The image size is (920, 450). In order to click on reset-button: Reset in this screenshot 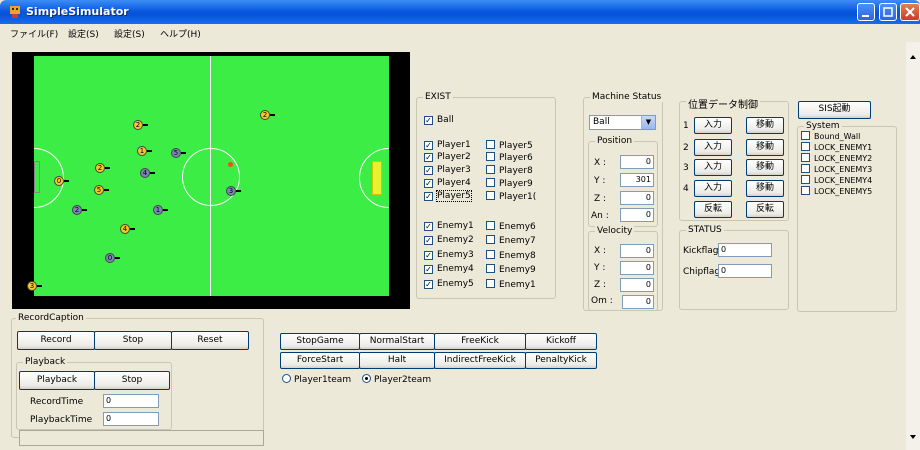, I will do `click(210, 340)`.